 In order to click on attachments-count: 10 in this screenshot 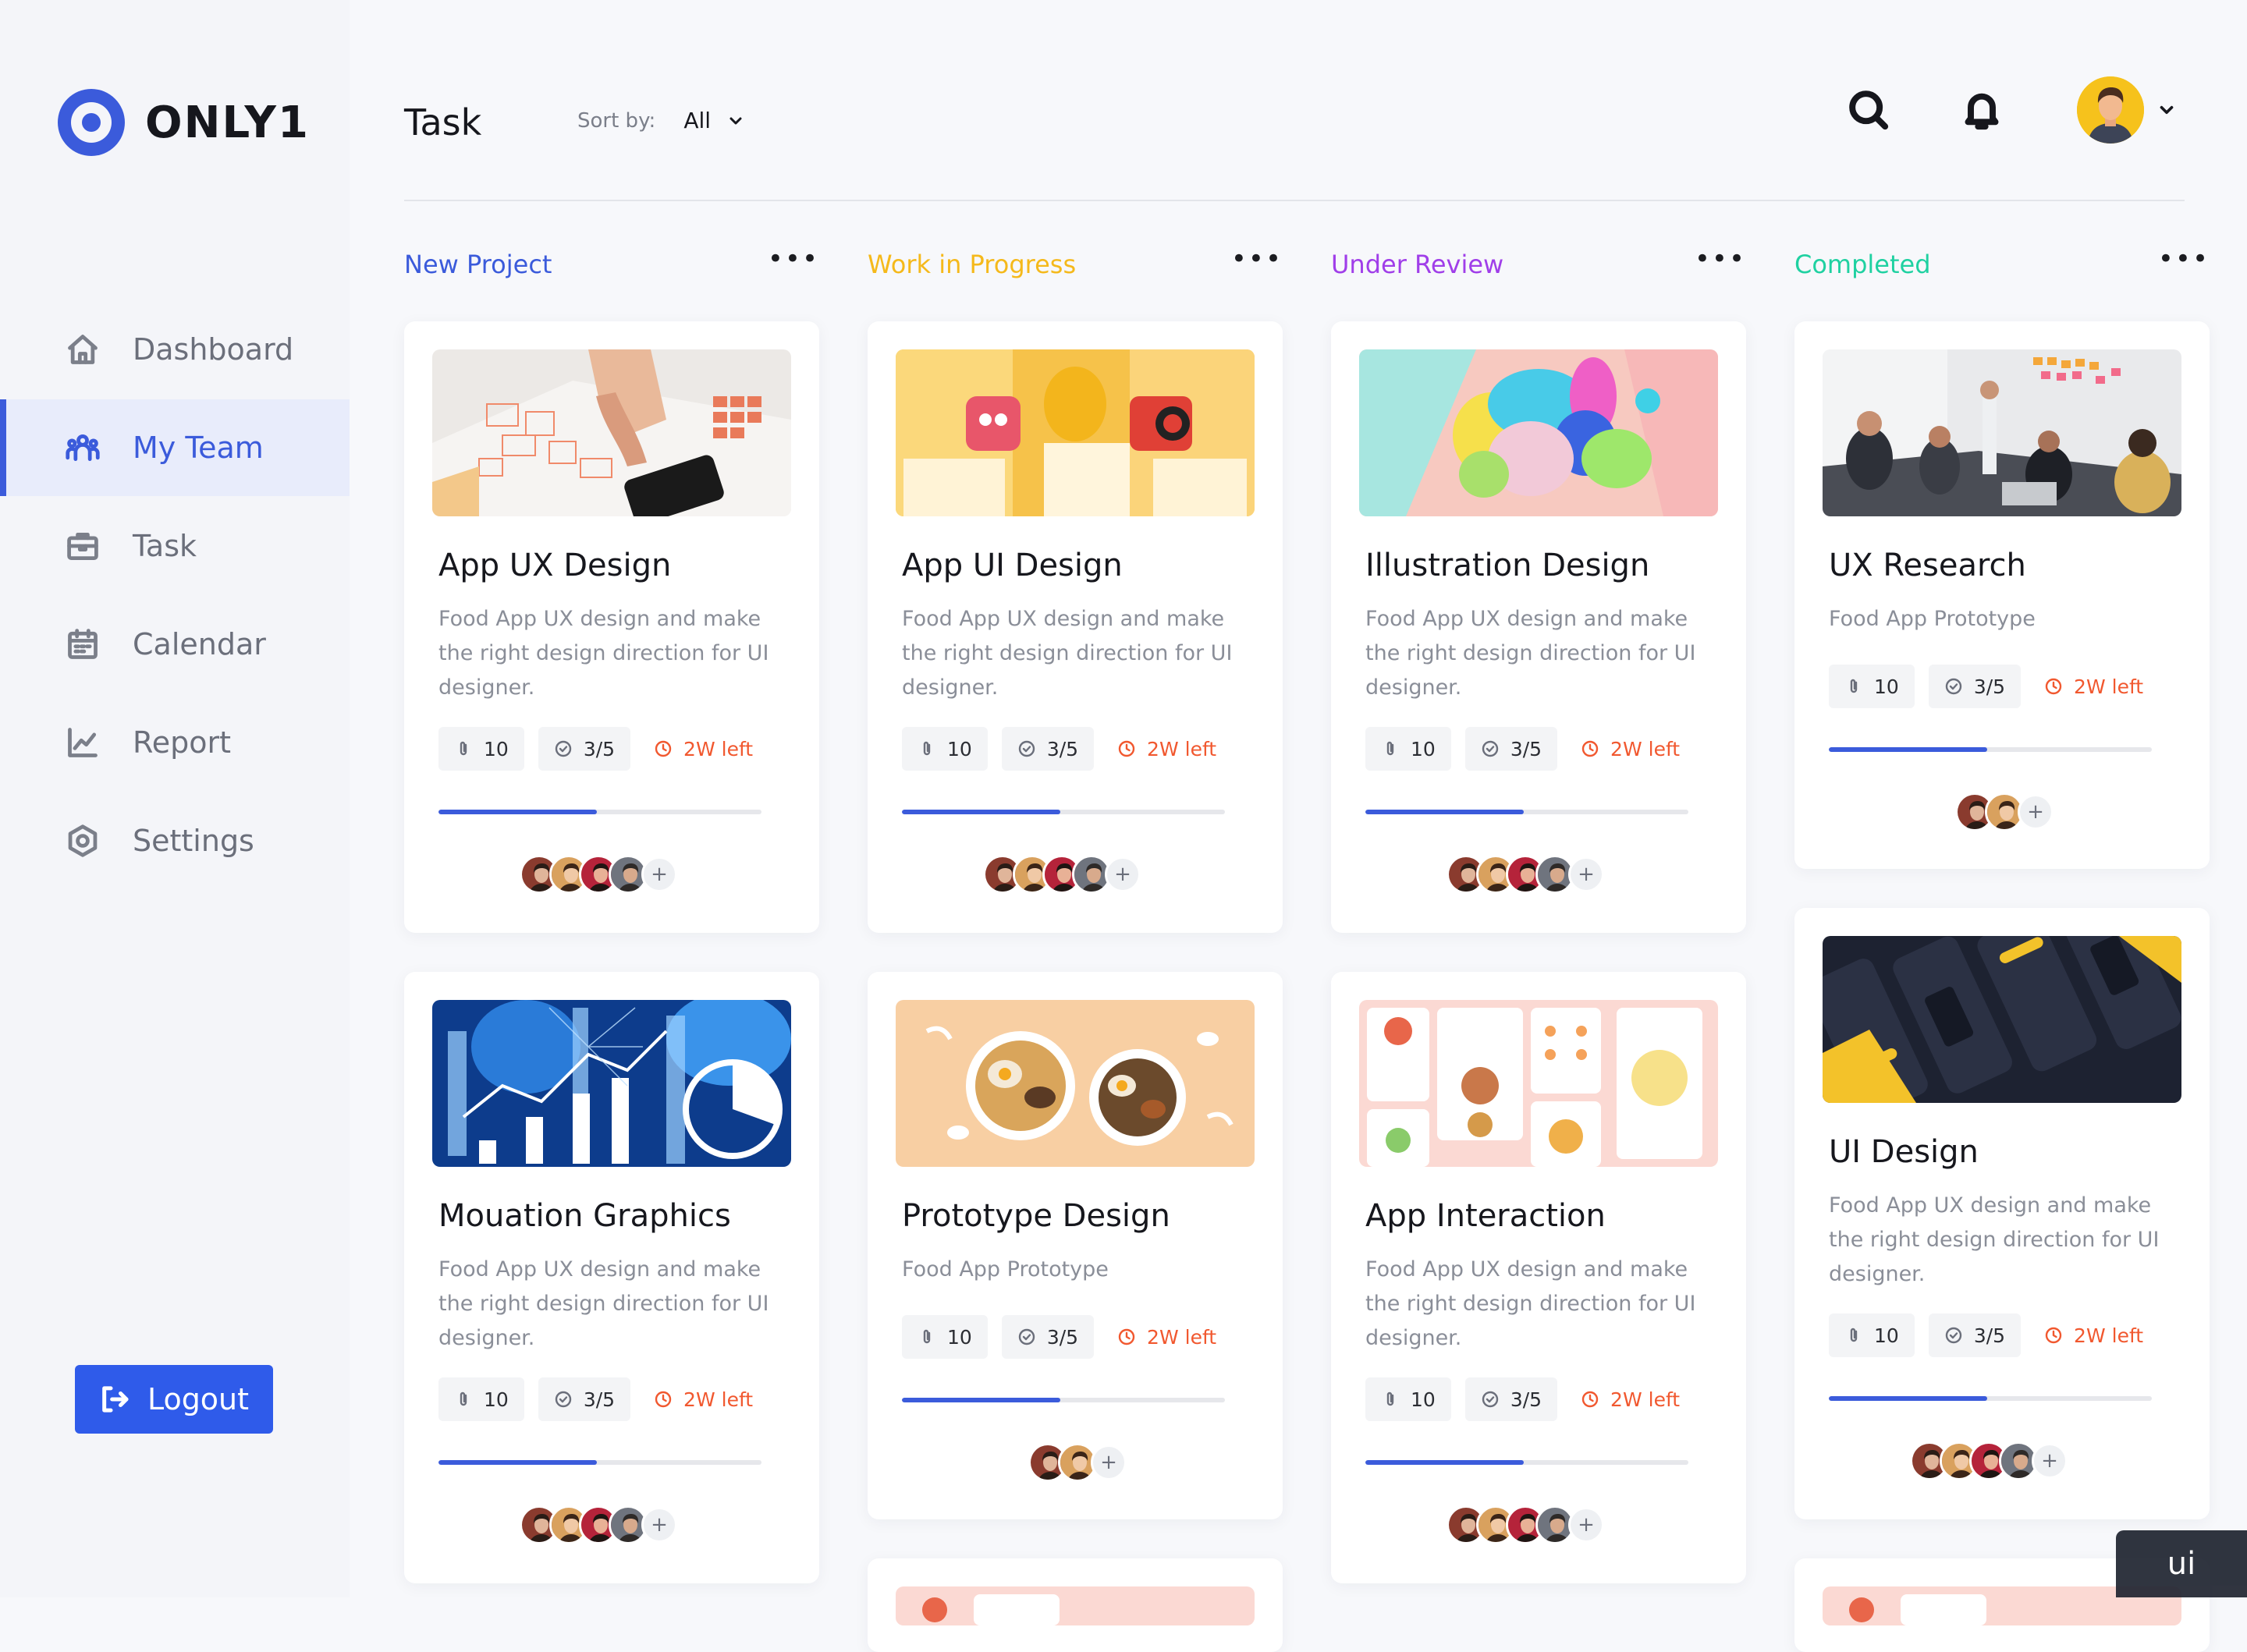, I will do `click(496, 748)`.